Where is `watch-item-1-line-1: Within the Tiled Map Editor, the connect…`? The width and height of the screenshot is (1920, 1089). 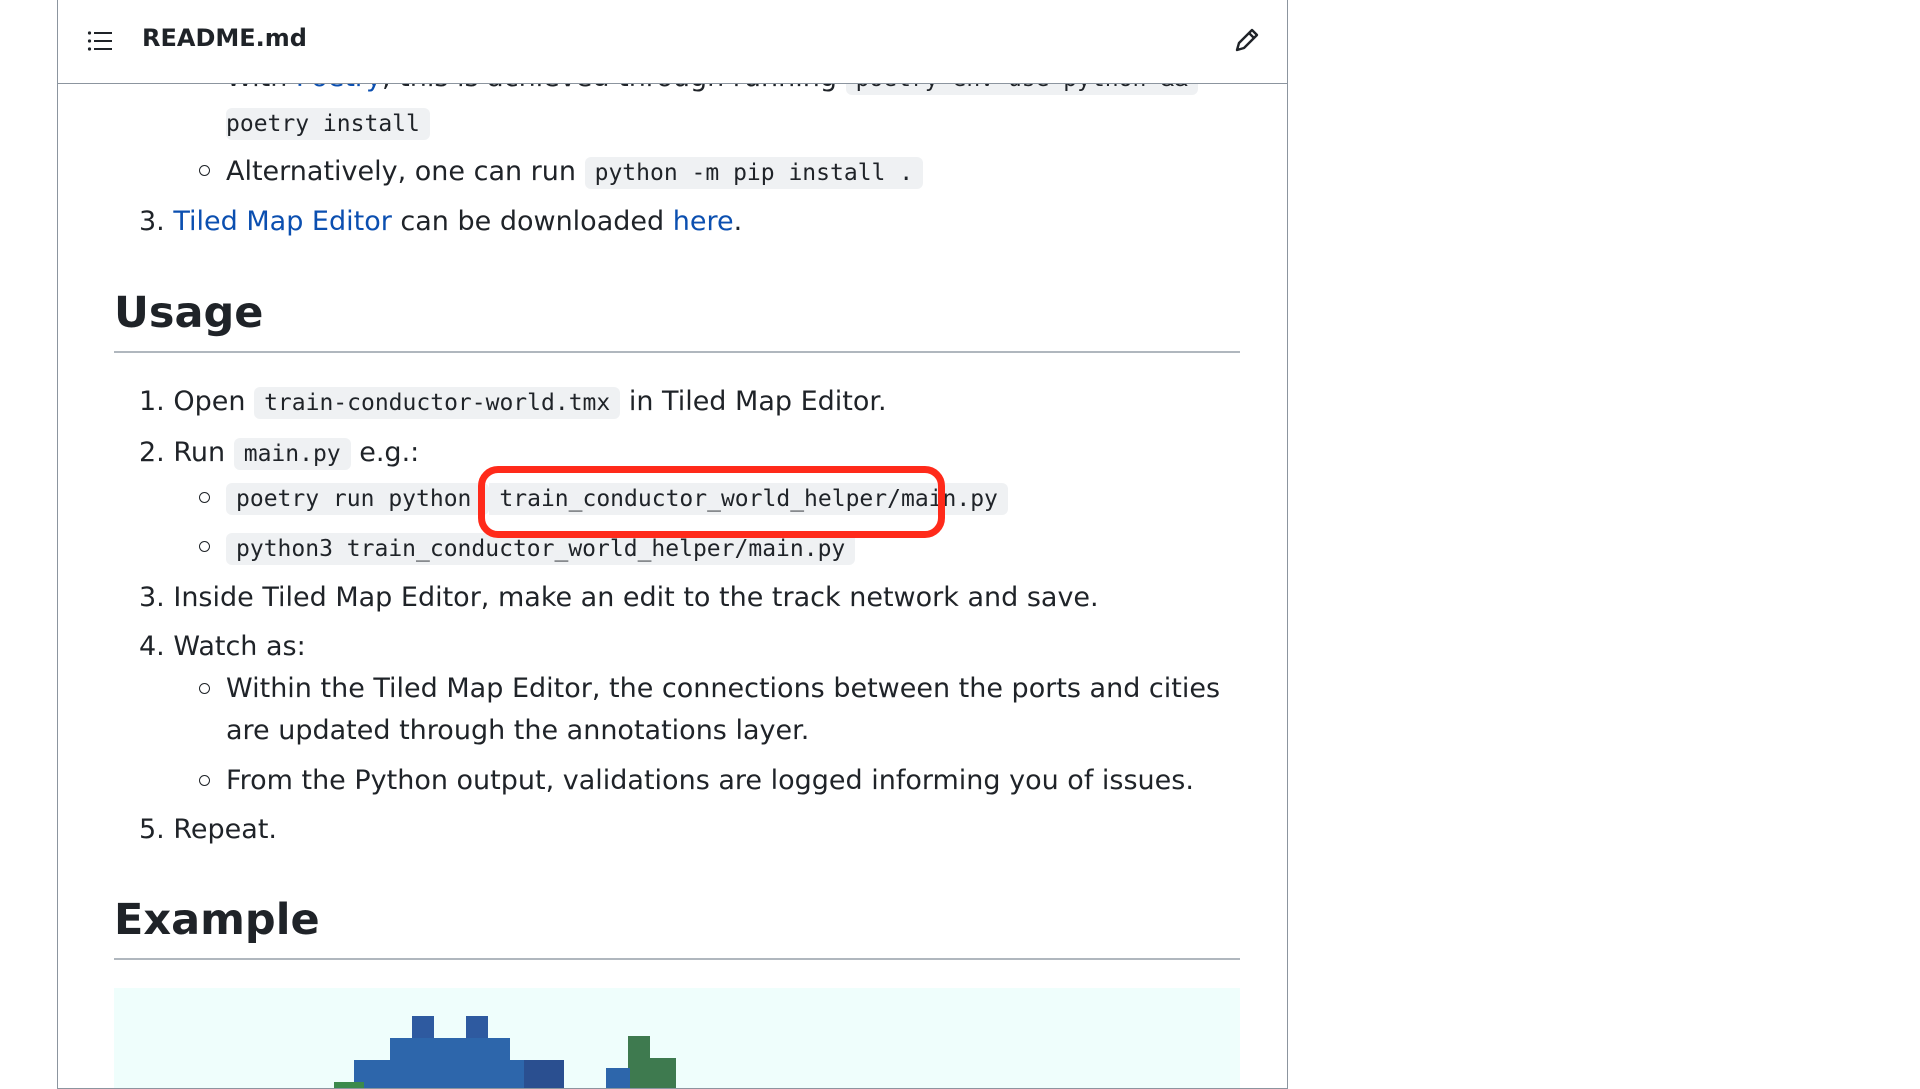
watch-item-1-line-1: Within the Tiled Map Editor, the connect… is located at coordinates (723, 688).